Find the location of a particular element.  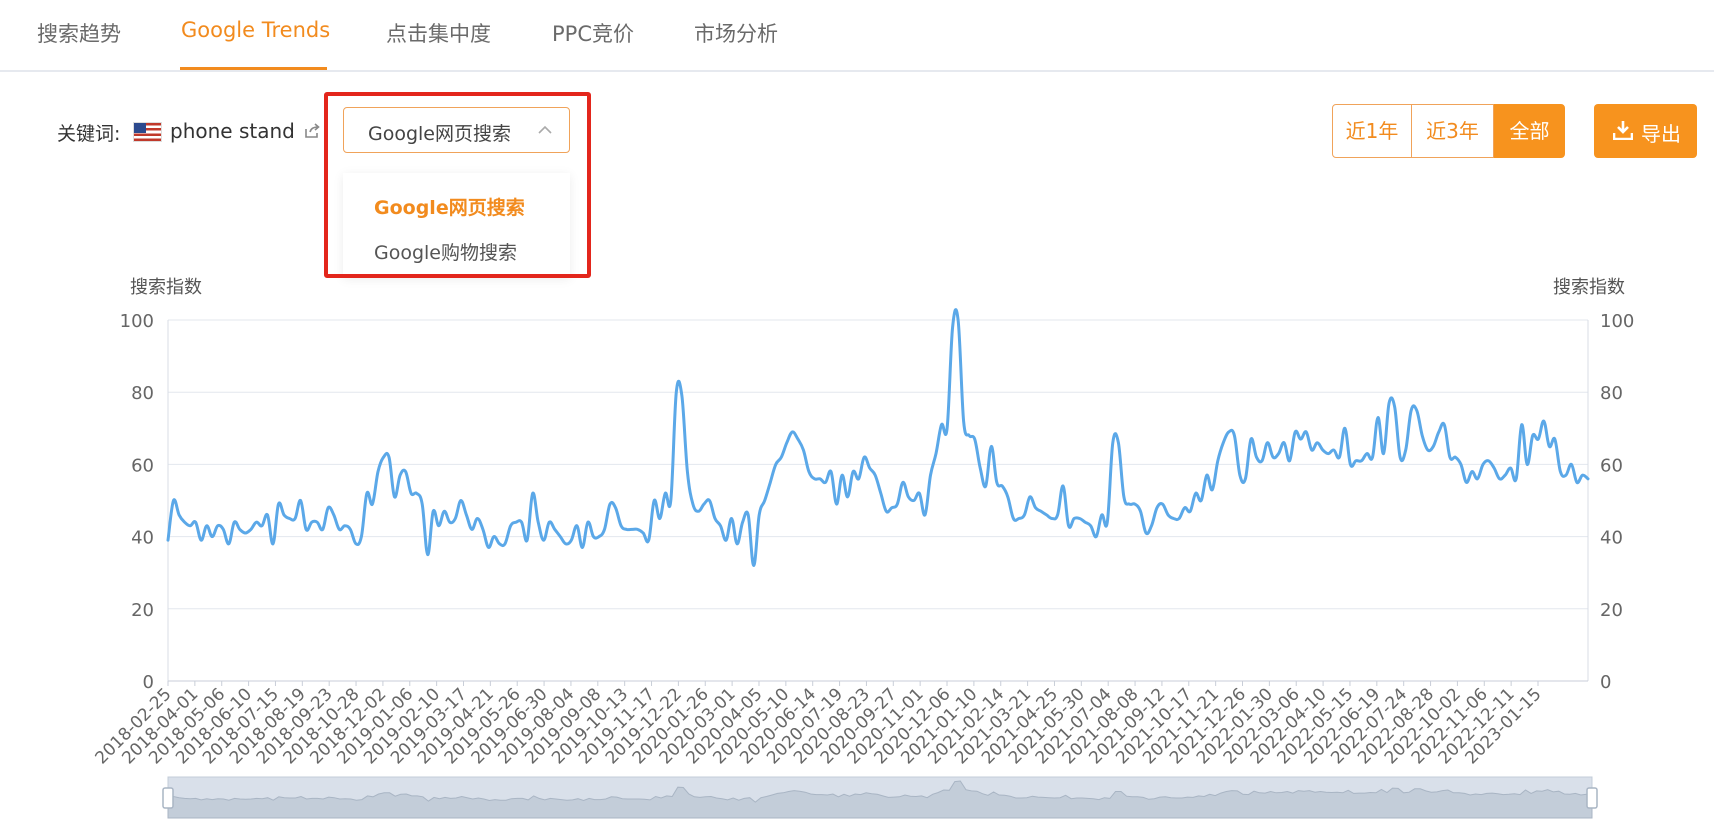

y-tick-left-40: 40 is located at coordinates (142, 538).